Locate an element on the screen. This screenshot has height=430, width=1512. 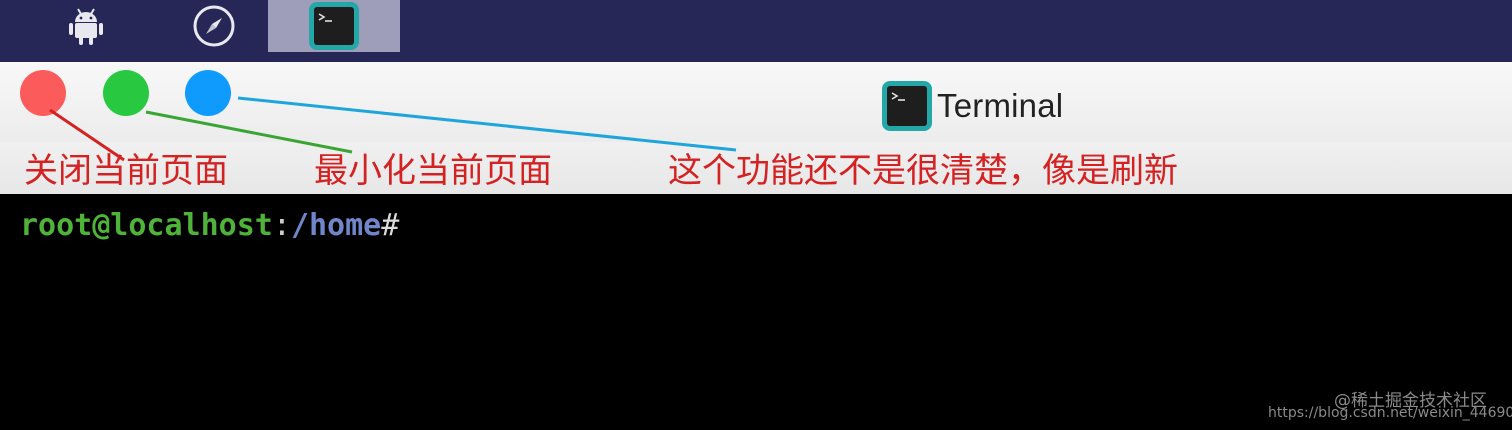
annotation-lines is located at coordinates (393, 129).